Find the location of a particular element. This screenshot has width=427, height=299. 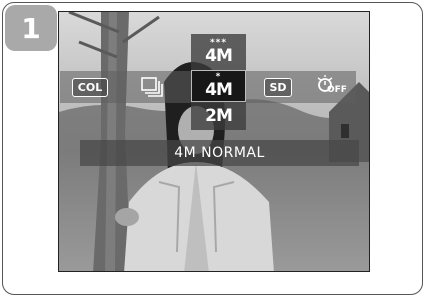

color-mode-button: COL is located at coordinates (90, 87).